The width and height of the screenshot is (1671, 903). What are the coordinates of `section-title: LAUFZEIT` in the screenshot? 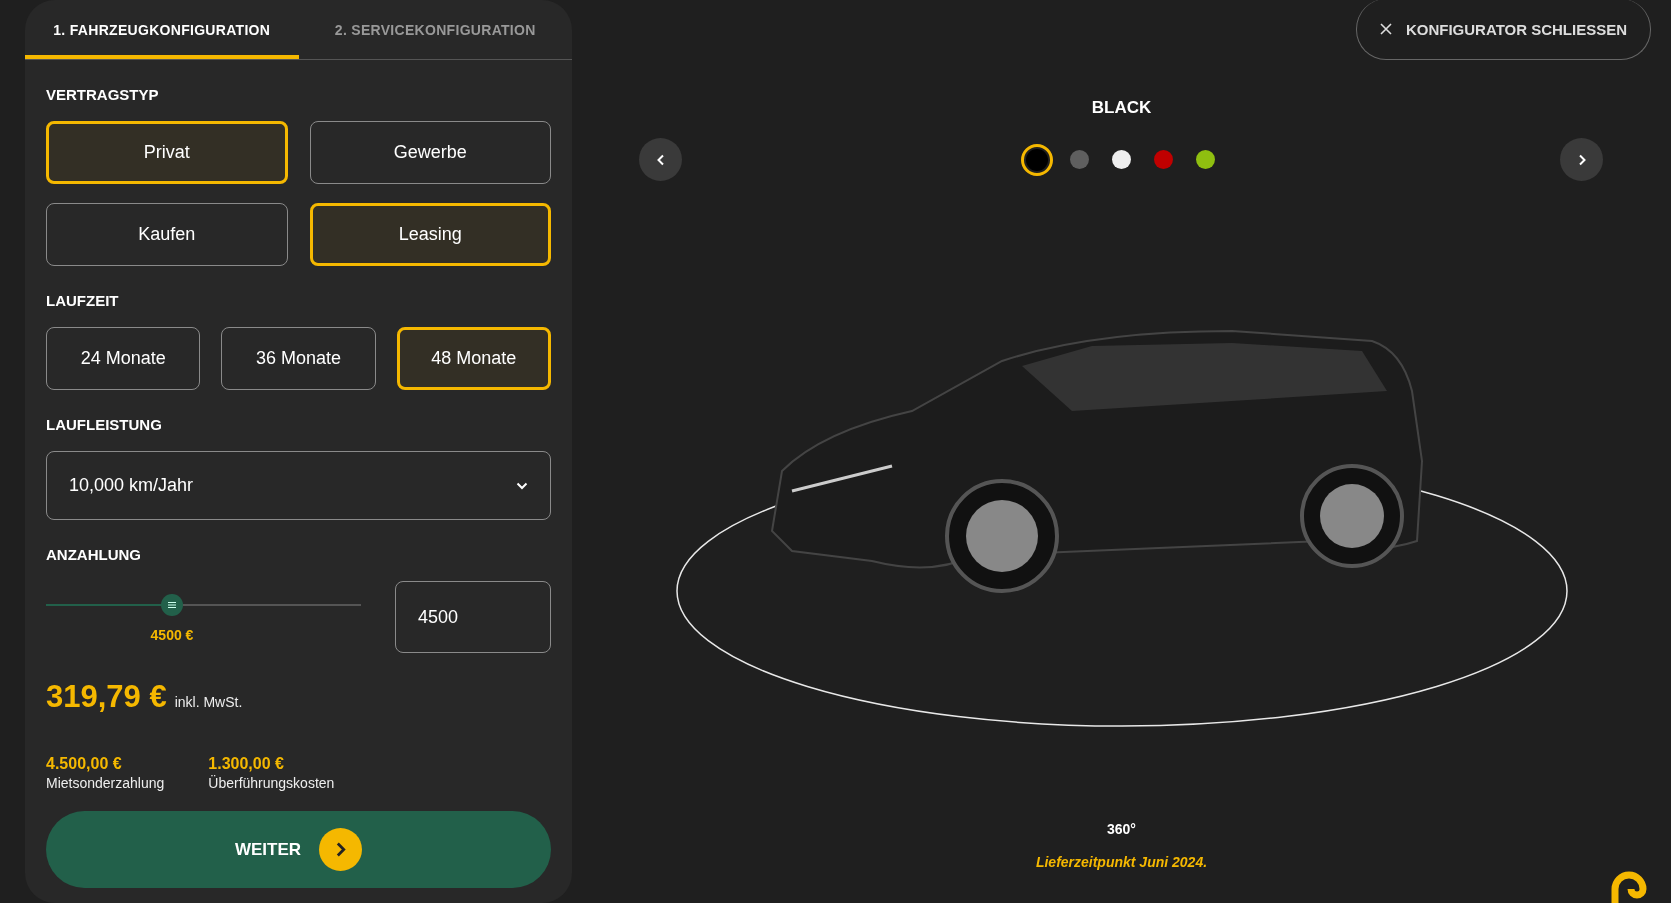 It's located at (83, 300).